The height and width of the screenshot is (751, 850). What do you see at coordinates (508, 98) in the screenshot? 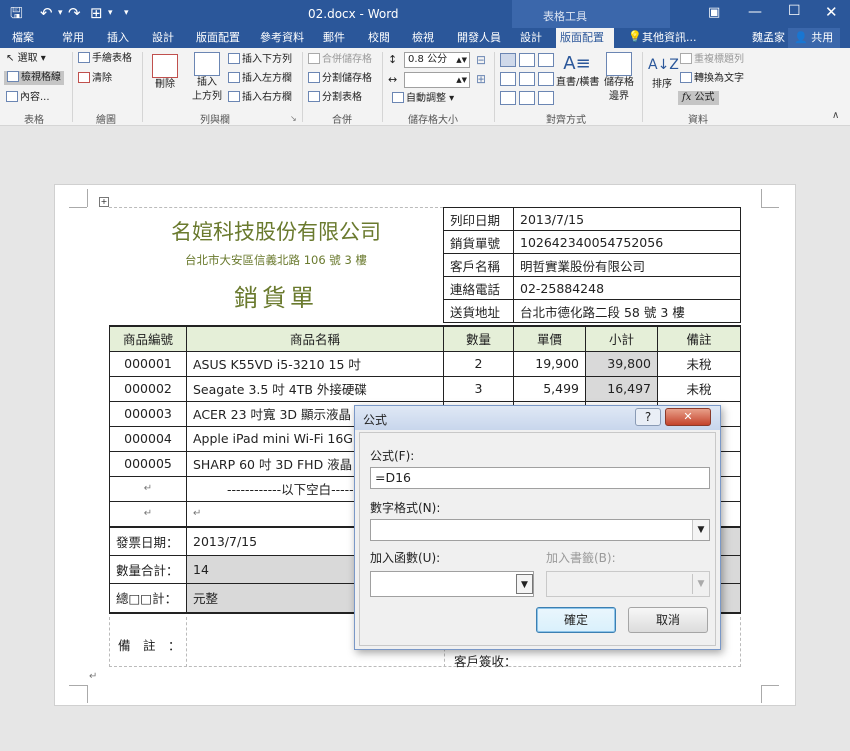
I see `align-bottom-left-icon` at bounding box center [508, 98].